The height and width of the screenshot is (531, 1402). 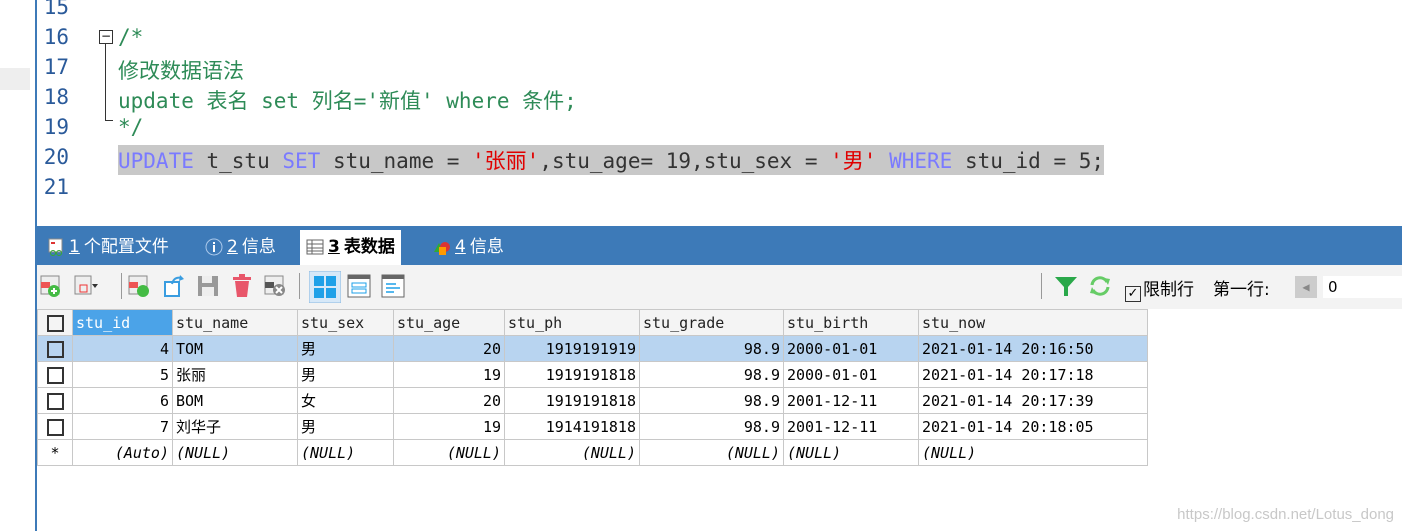 What do you see at coordinates (685, 161) in the screenshot?
I see `code-text: ,stu_age= 19,stu_sex =` at bounding box center [685, 161].